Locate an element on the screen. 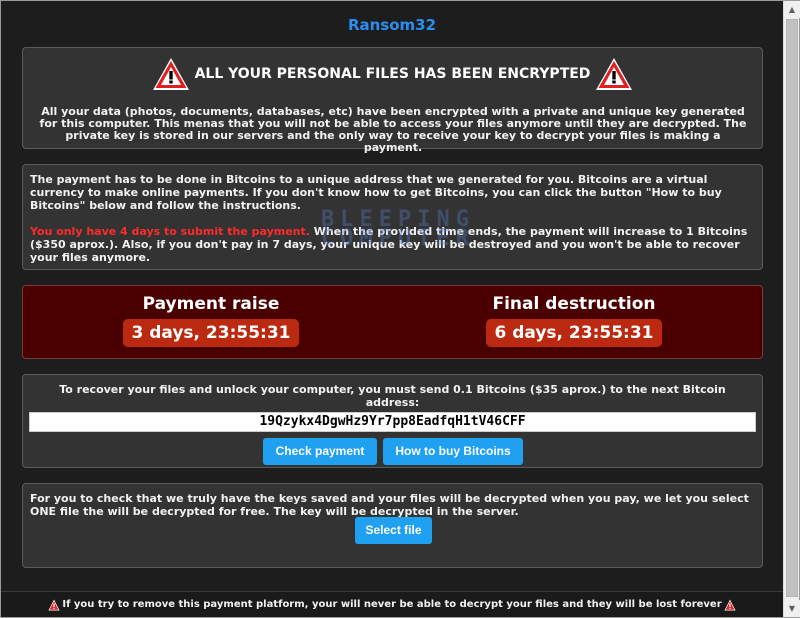 The width and height of the screenshot is (800, 618). payment-raise-timer: Payment raise 3 days, 23:55:31 is located at coordinates (211, 320).